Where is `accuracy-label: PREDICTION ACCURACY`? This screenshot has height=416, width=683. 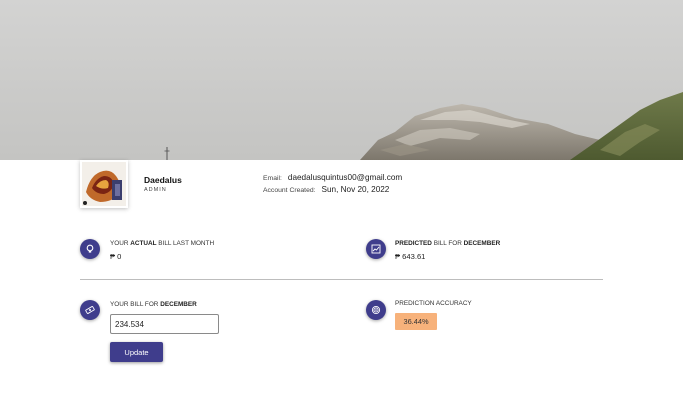
accuracy-label: PREDICTION ACCURACY is located at coordinates (433, 303).